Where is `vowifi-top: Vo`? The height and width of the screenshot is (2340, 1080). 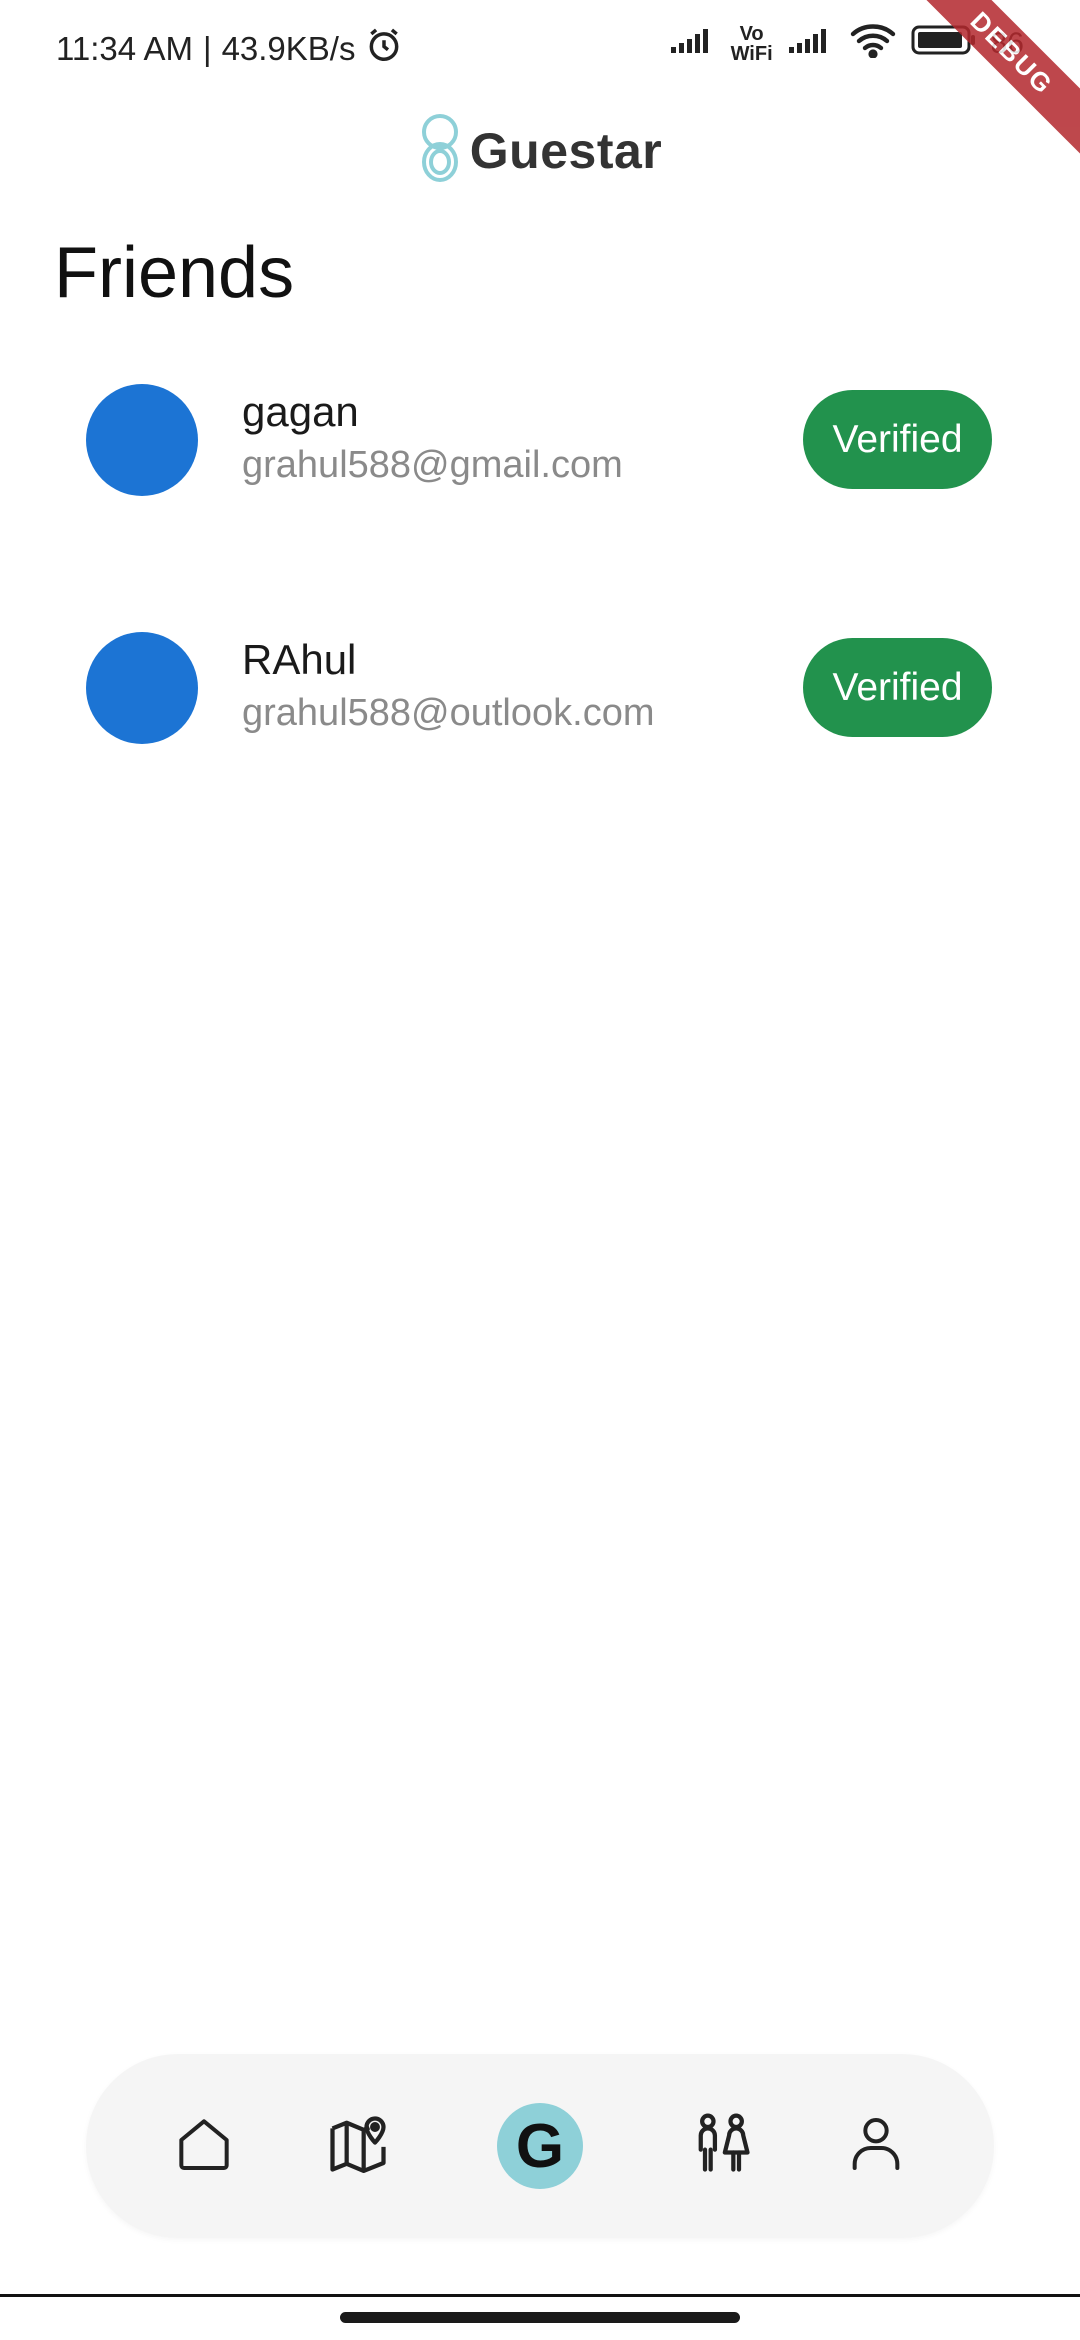
vowifi-top: Vo is located at coordinates (751, 34).